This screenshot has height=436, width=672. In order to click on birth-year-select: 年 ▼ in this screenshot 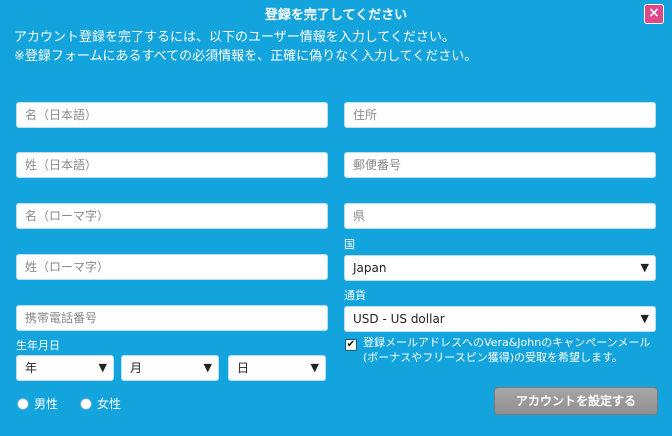, I will do `click(65, 368)`.